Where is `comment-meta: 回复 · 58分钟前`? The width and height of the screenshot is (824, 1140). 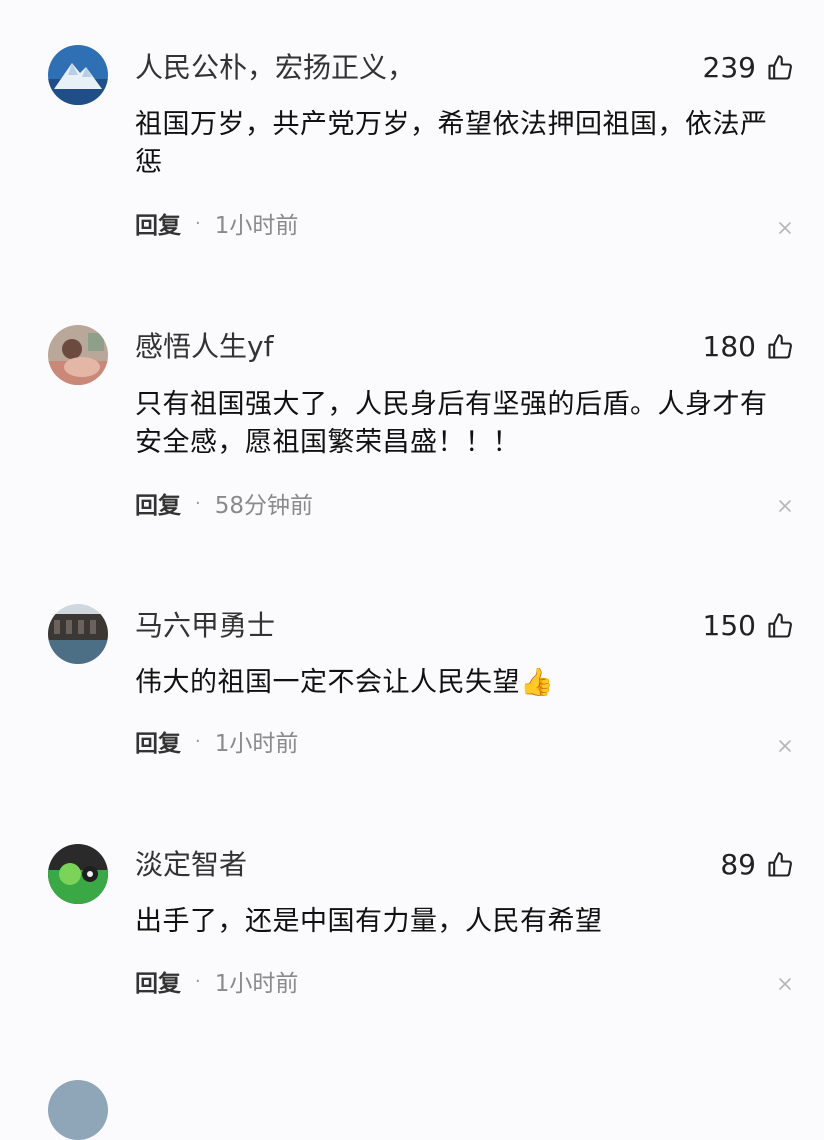 comment-meta: 回复 · 58分钟前 is located at coordinates (224, 503).